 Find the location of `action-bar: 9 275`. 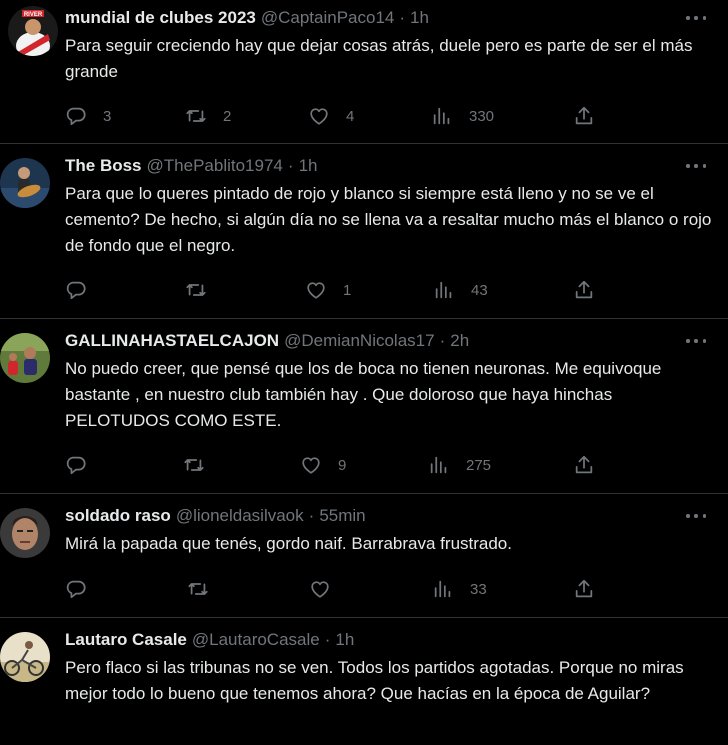

action-bar: 9 275 is located at coordinates (385, 465).